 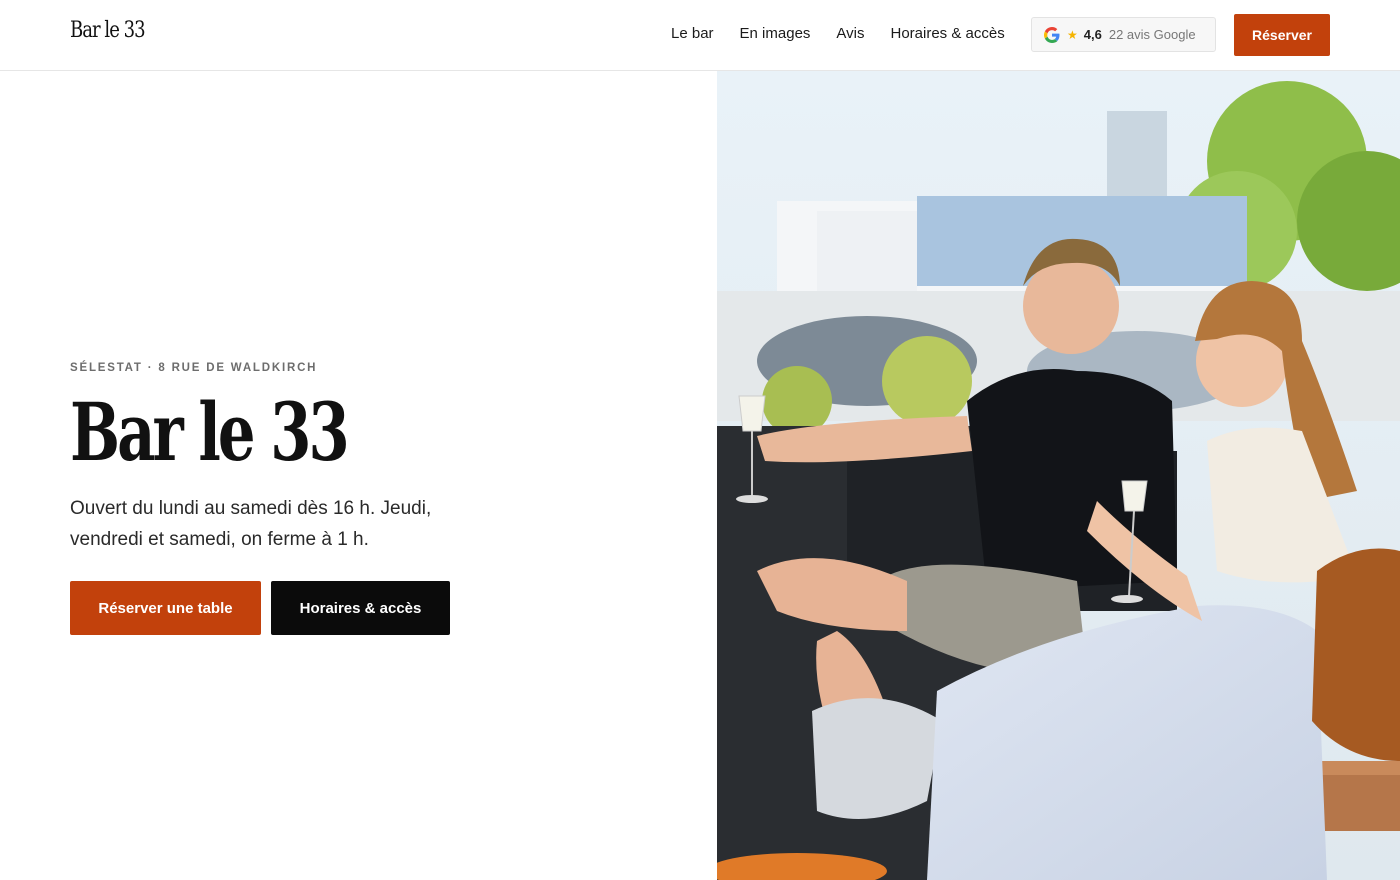 What do you see at coordinates (1052, 34) in the screenshot?
I see `google-icon` at bounding box center [1052, 34].